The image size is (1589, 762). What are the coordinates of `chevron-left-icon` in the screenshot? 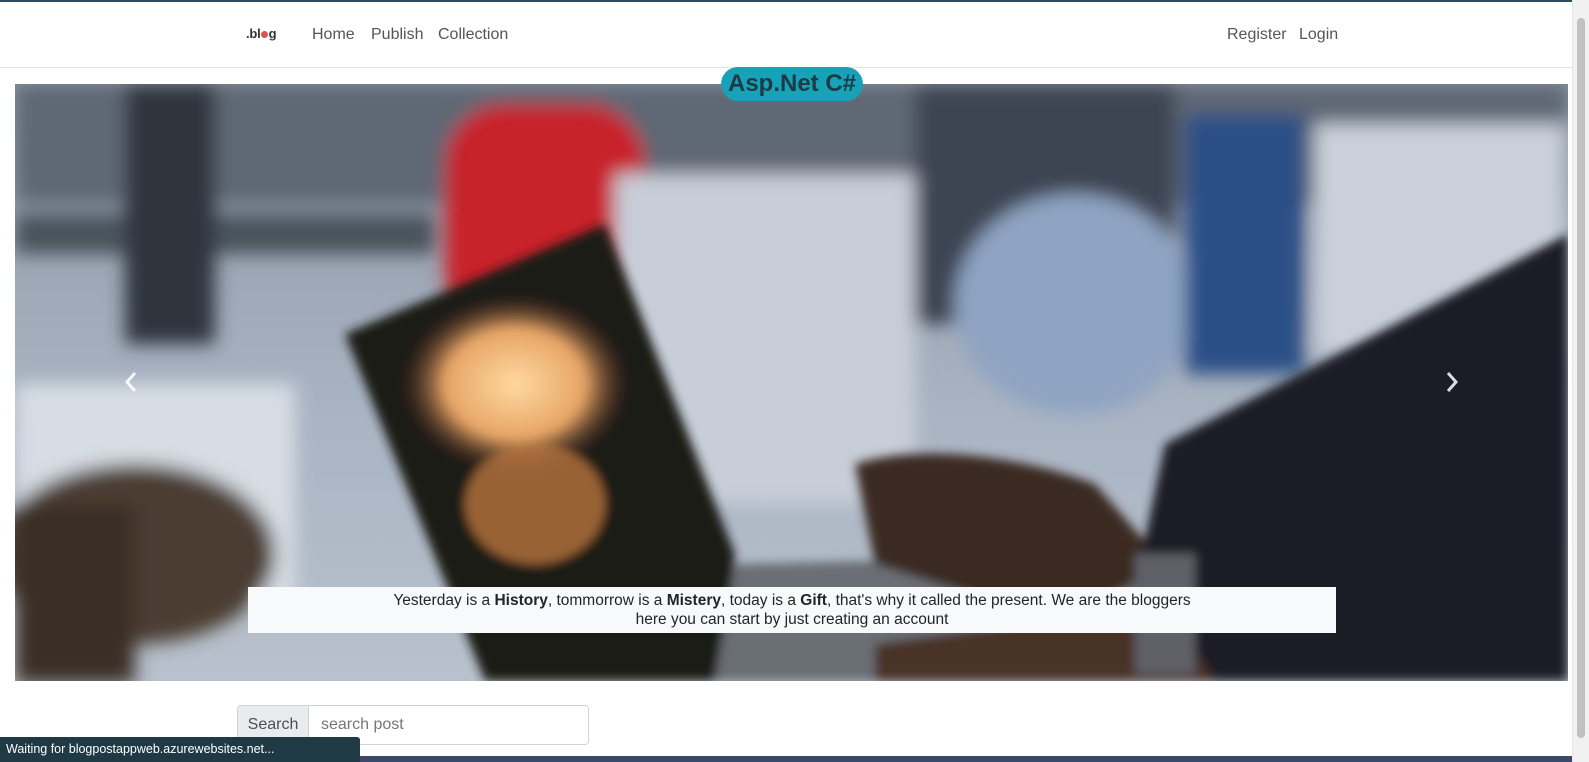 It's located at (130, 382).